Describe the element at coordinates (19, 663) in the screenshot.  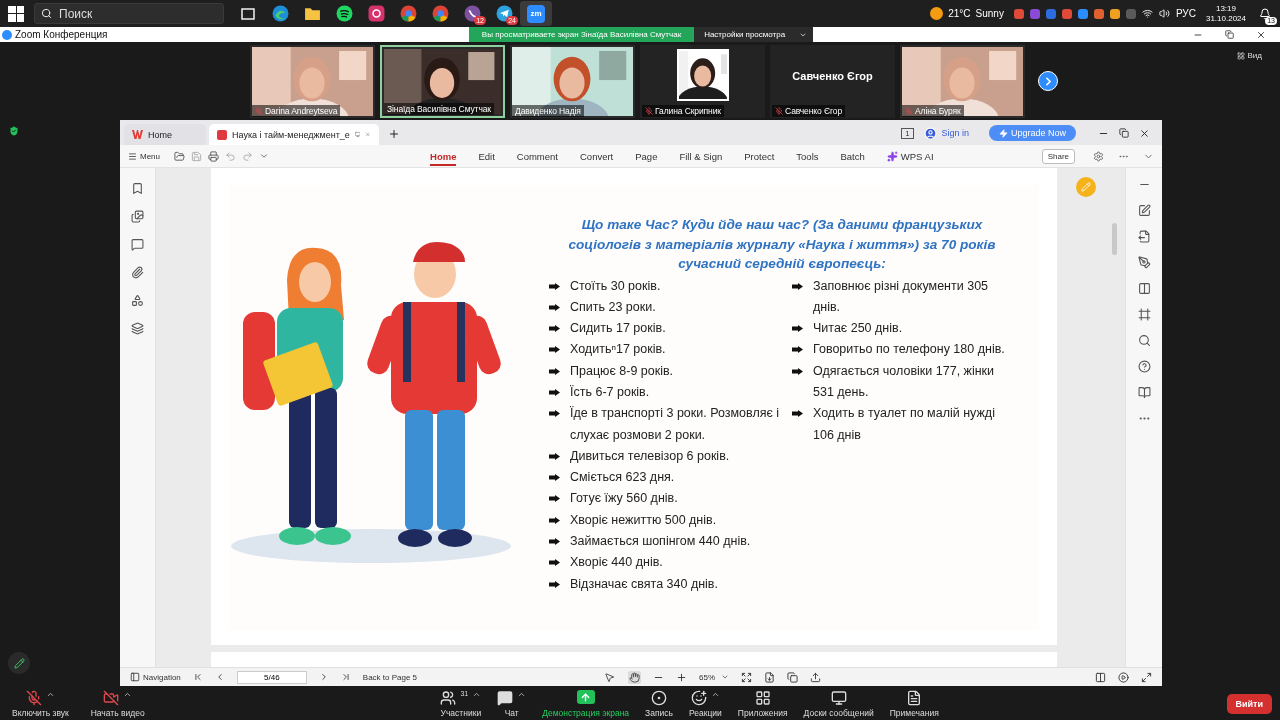
I see `annotate-button` at that location.